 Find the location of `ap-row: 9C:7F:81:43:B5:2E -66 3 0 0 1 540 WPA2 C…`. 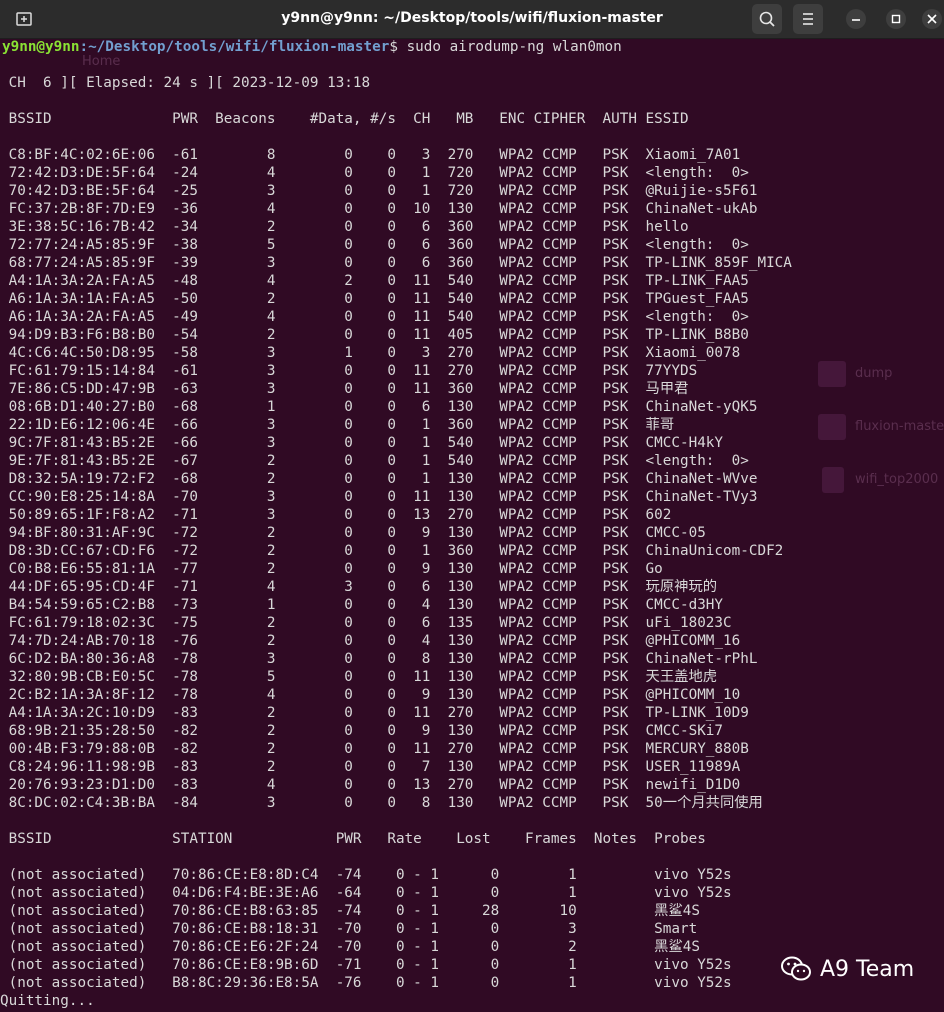

ap-row: 9C:7F:81:43:B5:2E -66 3 0 0 1 540 WPA2 C… is located at coordinates (362, 443).